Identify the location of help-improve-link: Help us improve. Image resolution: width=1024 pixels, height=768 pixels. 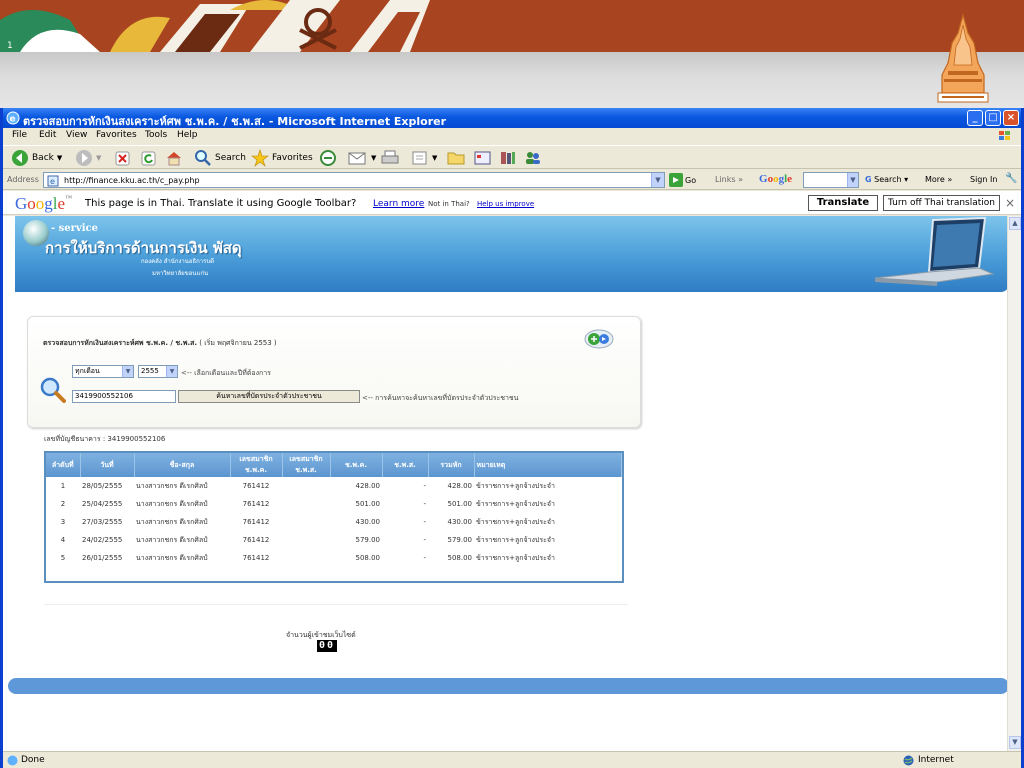
(505, 204).